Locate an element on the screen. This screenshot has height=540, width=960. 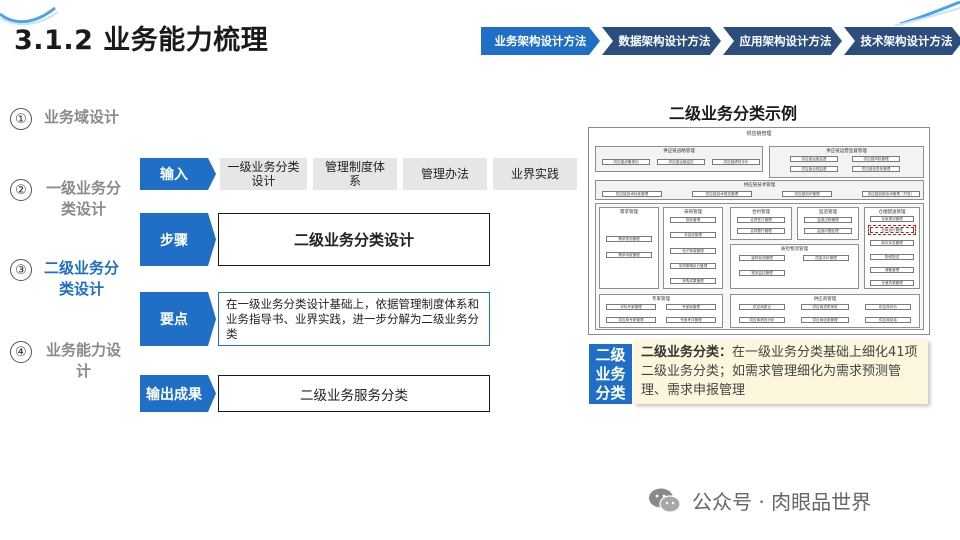
diagram-item: 供应链运营监督 is located at coordinates (814, 159).